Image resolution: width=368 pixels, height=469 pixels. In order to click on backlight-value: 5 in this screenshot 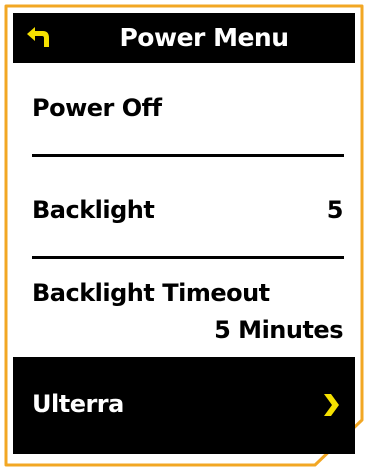, I will do `click(335, 210)`.